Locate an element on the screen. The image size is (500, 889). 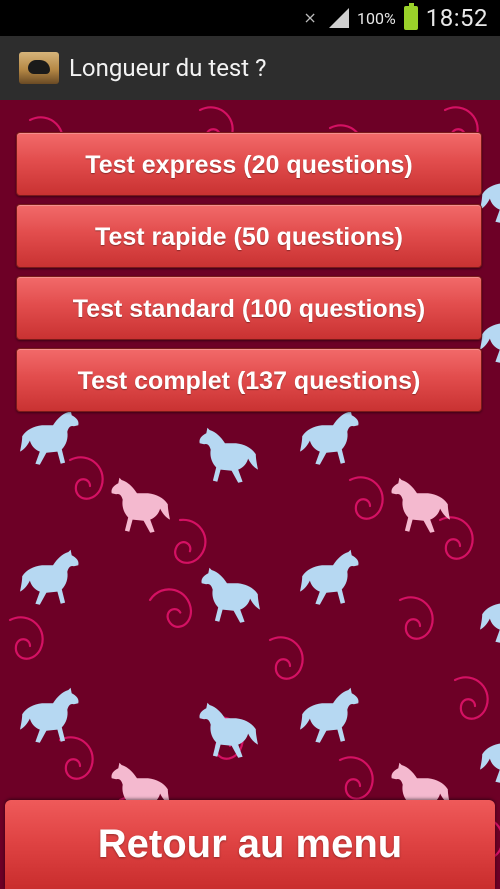
test-express-button: Test express (20 questions) is located at coordinates (249, 164).